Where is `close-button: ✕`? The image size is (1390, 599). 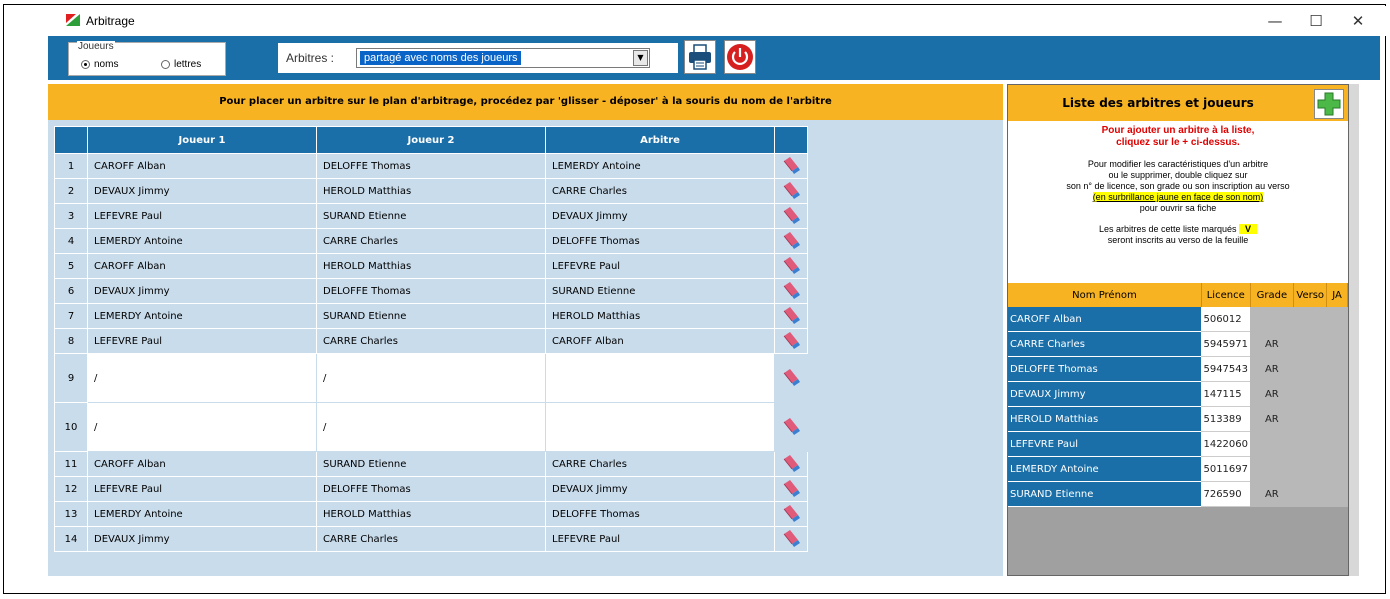
close-button: ✕ is located at coordinates (1358, 21).